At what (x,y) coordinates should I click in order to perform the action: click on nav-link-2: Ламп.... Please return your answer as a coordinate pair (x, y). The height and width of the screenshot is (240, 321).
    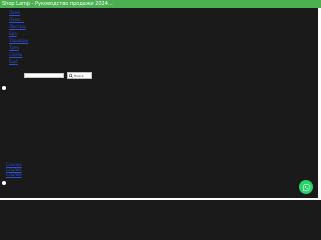
    Looking at the image, I should click on (18, 20).